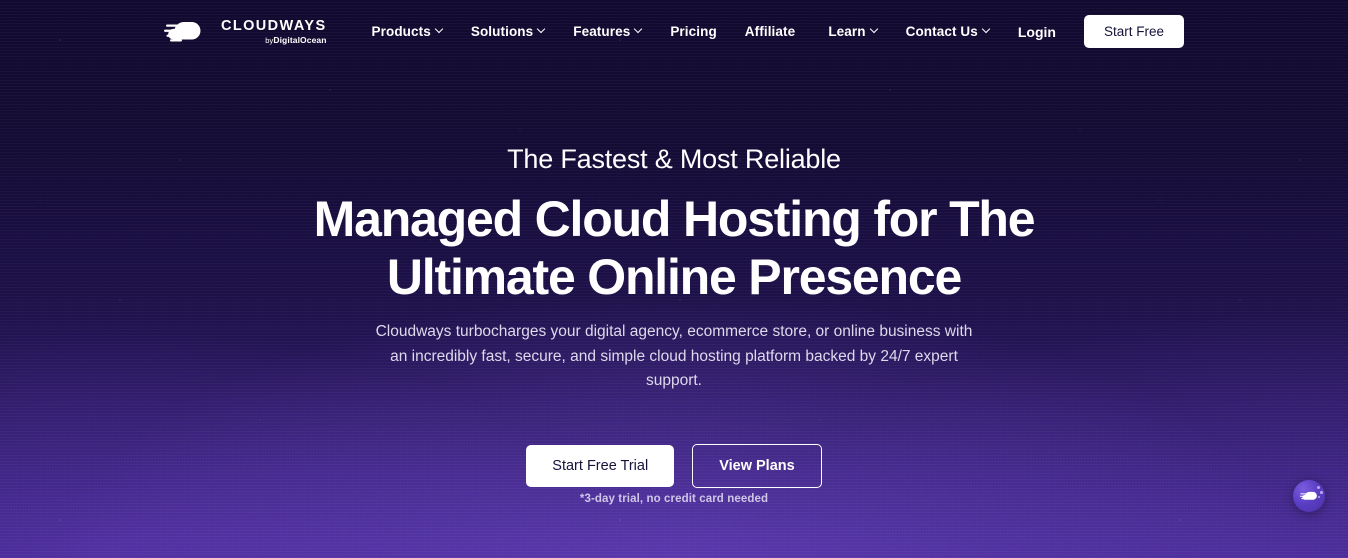  Describe the element at coordinates (1133, 31) in the screenshot. I see `start-free-button: Start Free` at that location.